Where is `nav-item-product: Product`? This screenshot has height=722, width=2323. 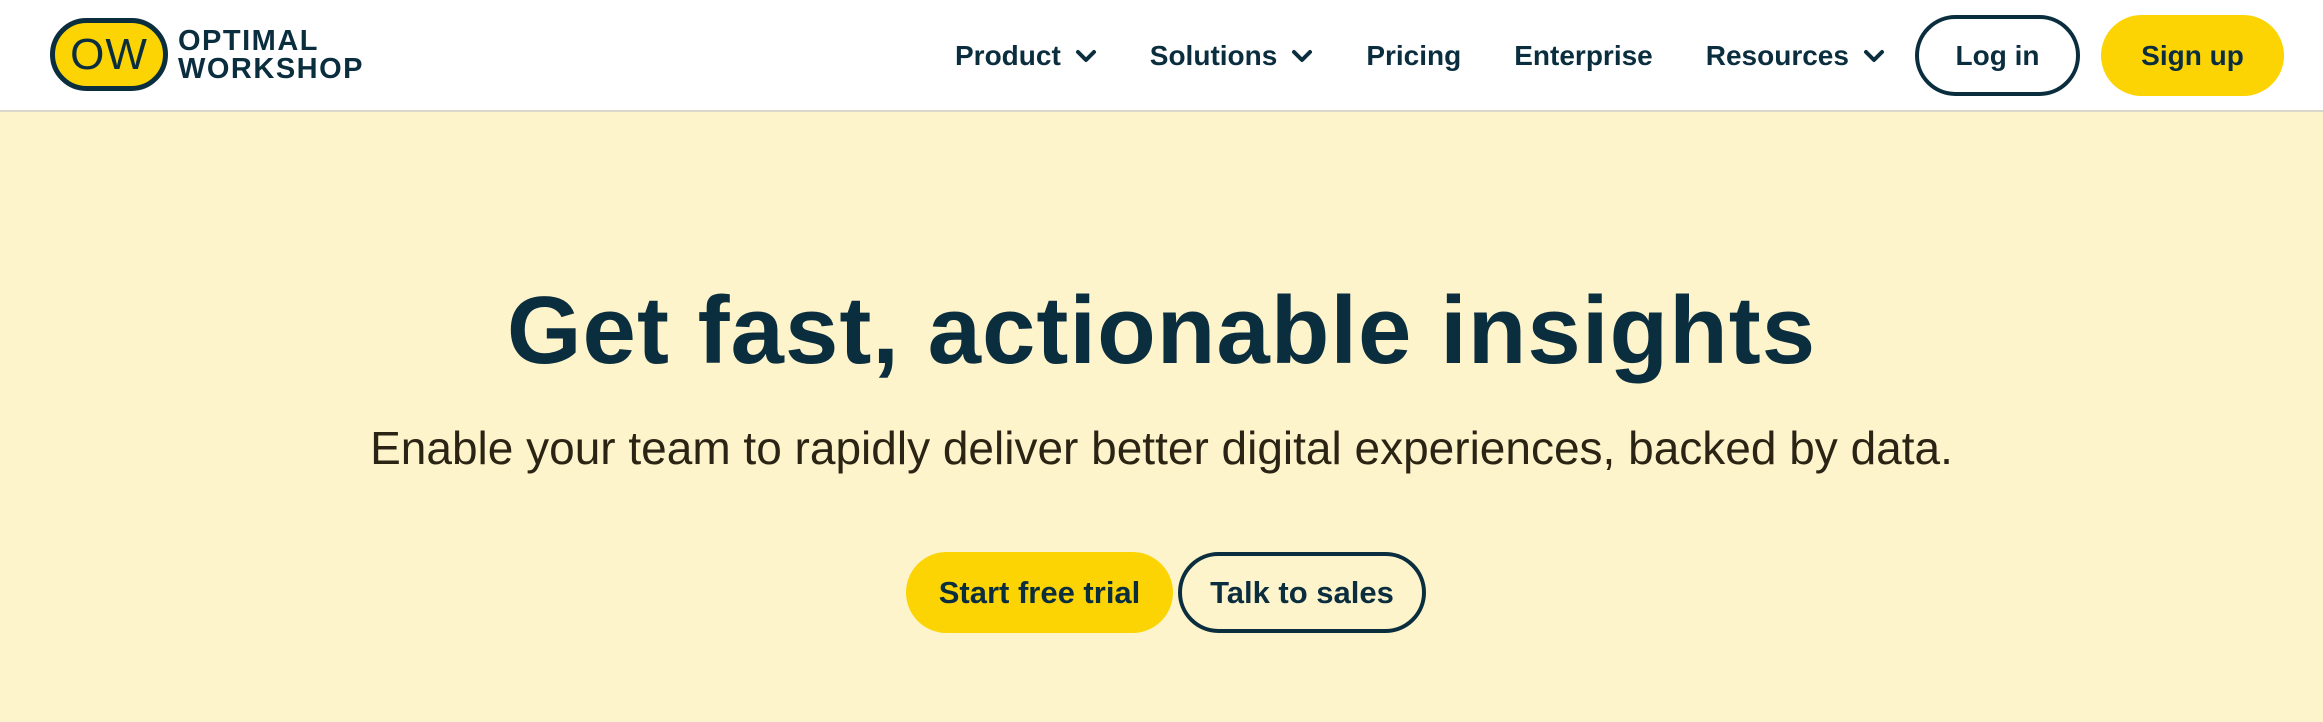
nav-item-product: Product is located at coordinates (1026, 56).